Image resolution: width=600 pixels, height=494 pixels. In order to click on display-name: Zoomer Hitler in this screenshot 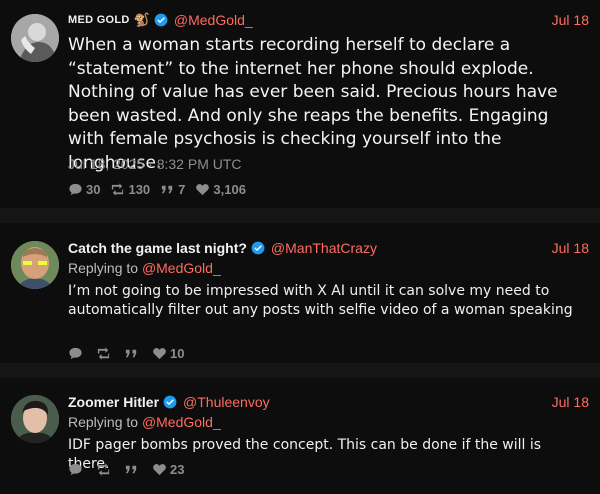, I will do `click(113, 402)`.